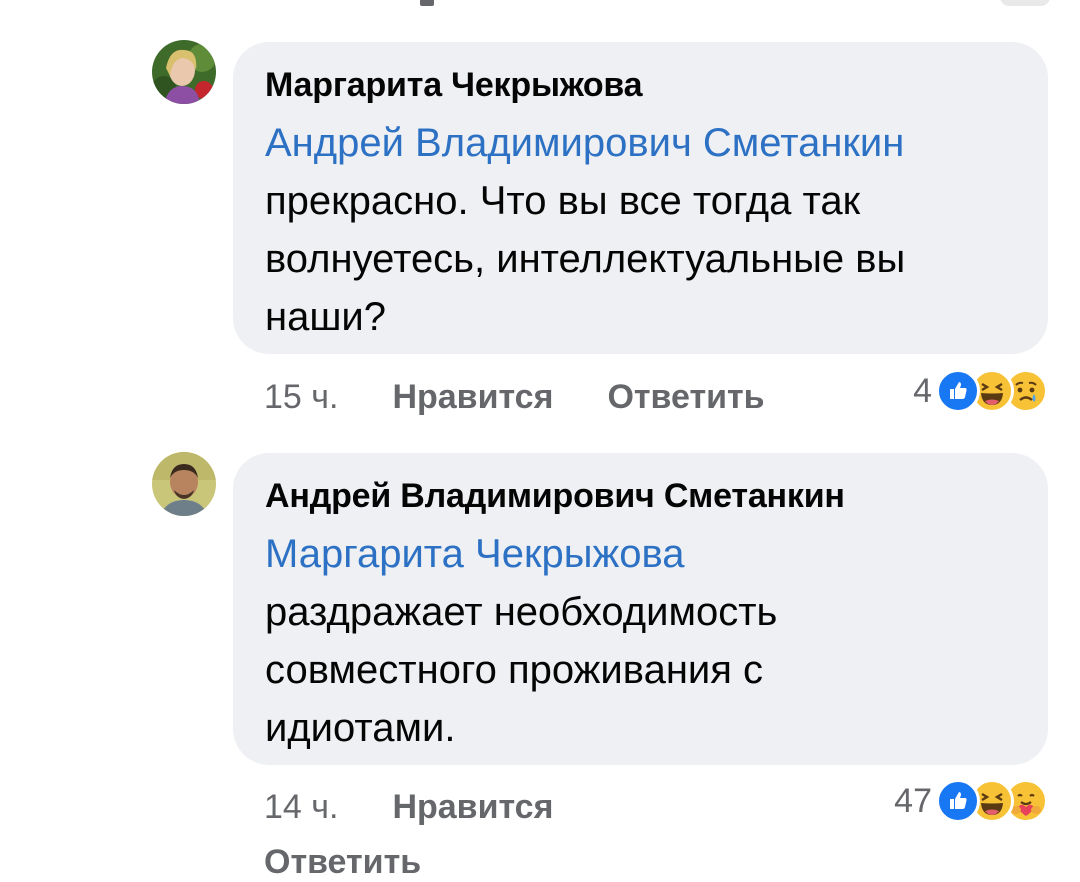 The image size is (1080, 882). I want to click on comment-actions: 15 ч. Нравится Ответить, so click(541, 397).